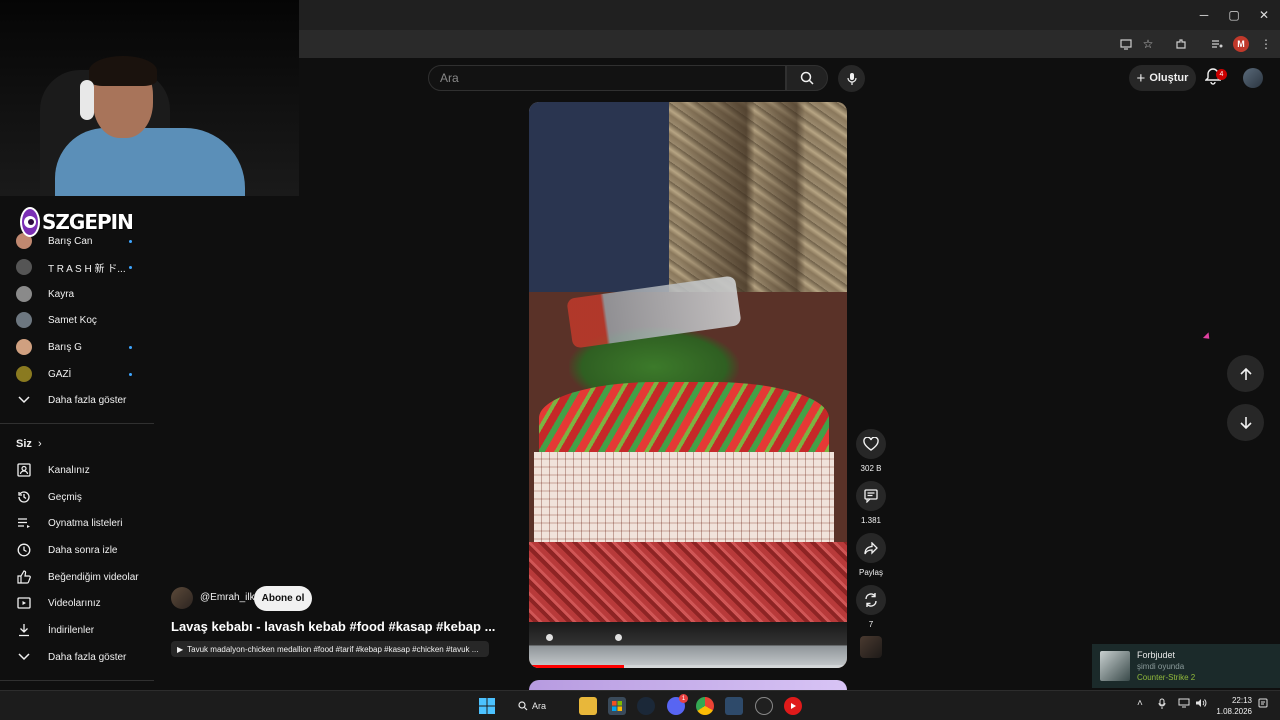 Image resolution: width=1280 pixels, height=720 pixels. What do you see at coordinates (871, 548) in the screenshot?
I see `share-button` at bounding box center [871, 548].